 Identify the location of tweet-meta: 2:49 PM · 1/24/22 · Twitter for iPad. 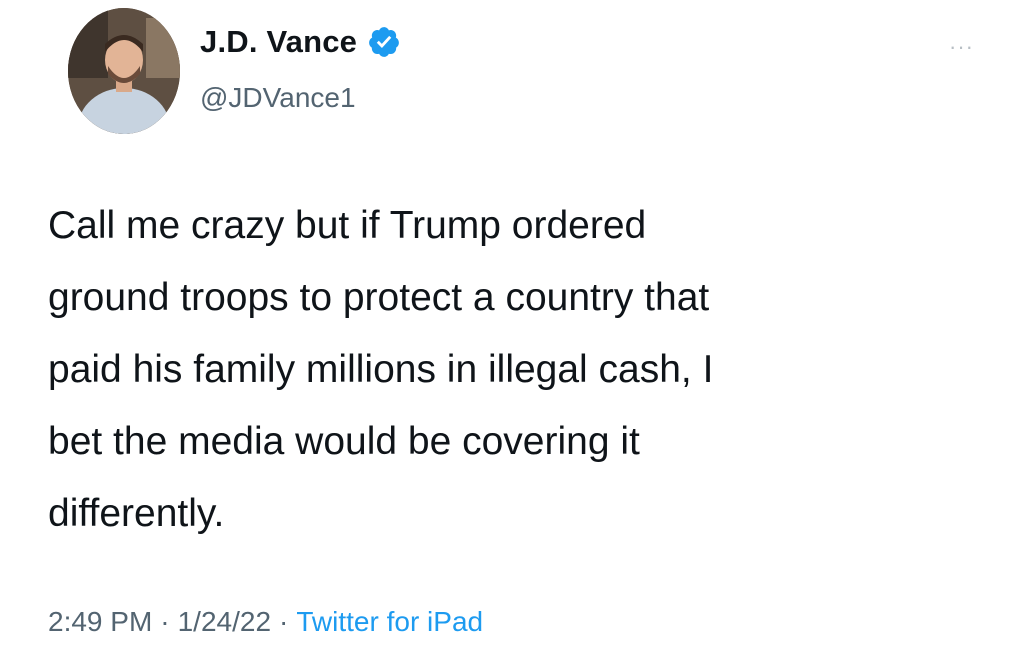
(265, 622).